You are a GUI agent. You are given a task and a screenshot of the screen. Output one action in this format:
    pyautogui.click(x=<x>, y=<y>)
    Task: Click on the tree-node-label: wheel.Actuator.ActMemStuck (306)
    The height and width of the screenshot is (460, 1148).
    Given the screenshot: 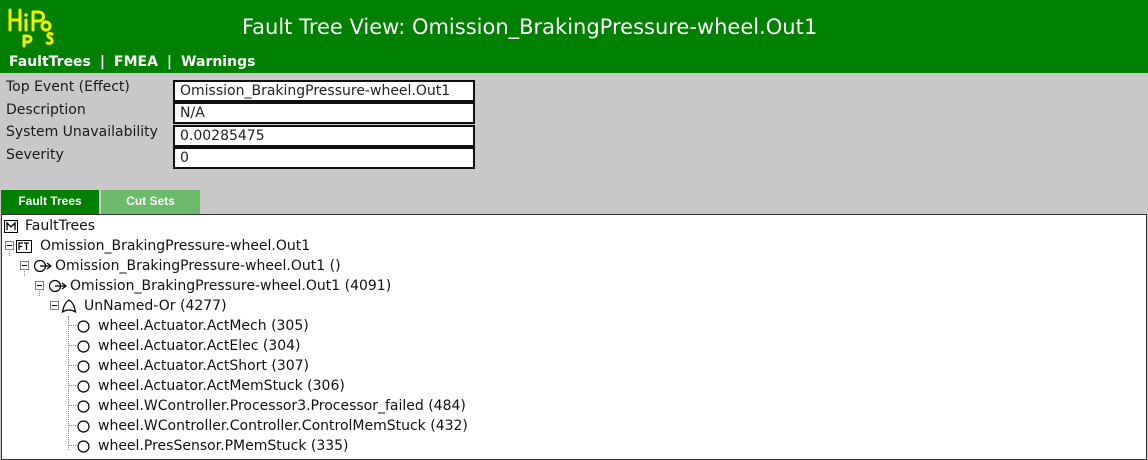 What is the action you would take?
    pyautogui.click(x=221, y=386)
    